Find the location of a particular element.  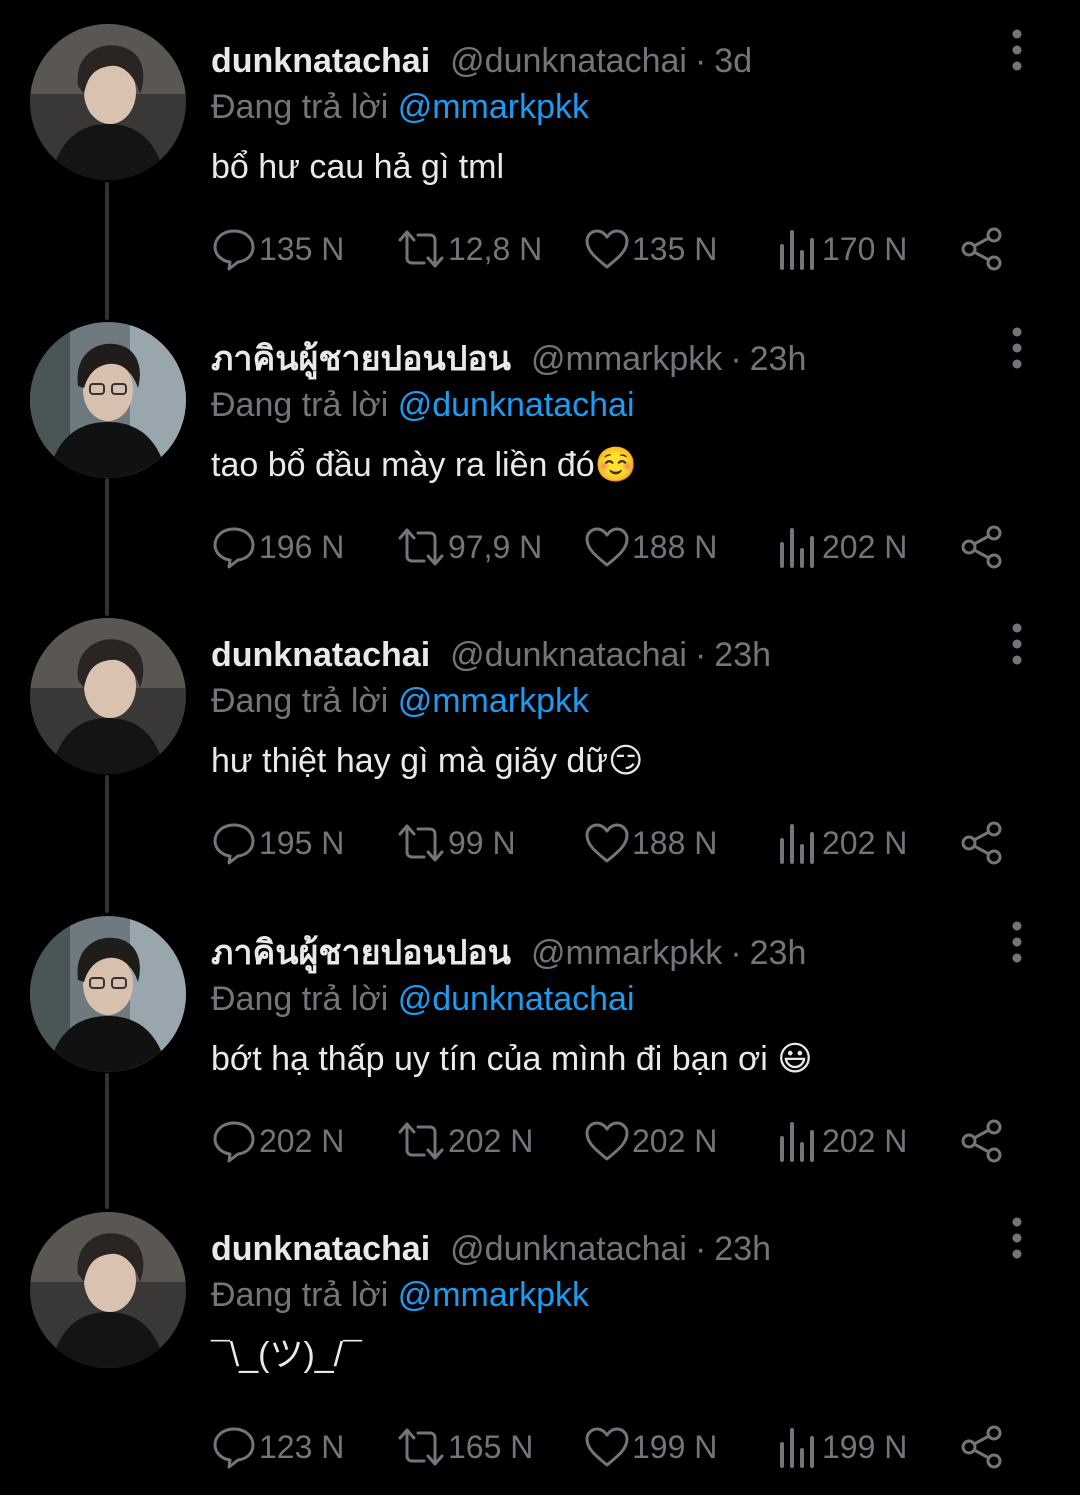

reply-button: 202 N is located at coordinates (277, 1141).